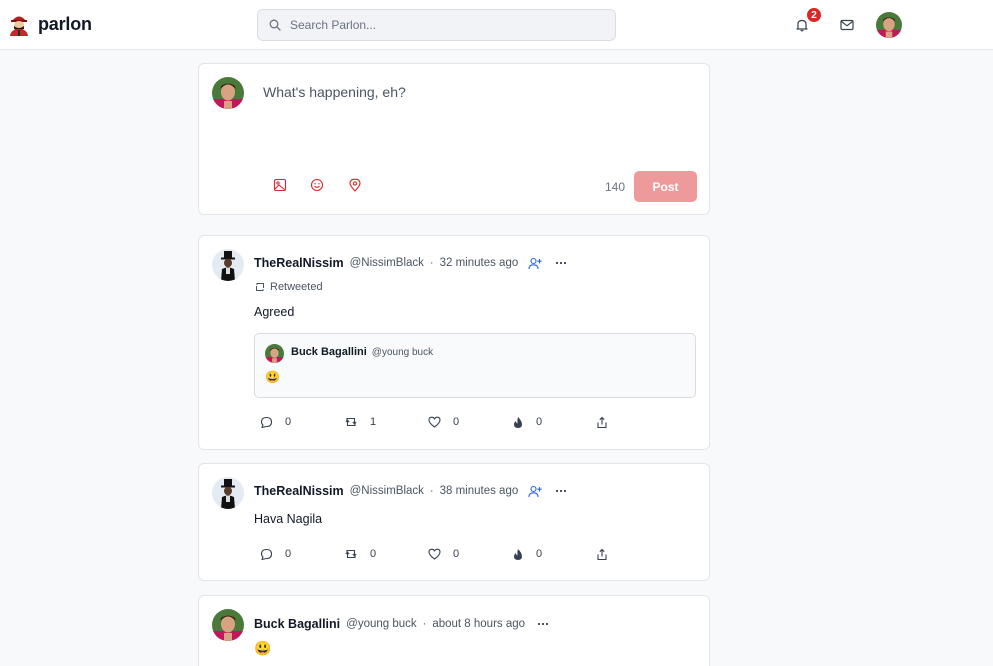  I want to click on quoted-author-handle: @young buck, so click(402, 352).